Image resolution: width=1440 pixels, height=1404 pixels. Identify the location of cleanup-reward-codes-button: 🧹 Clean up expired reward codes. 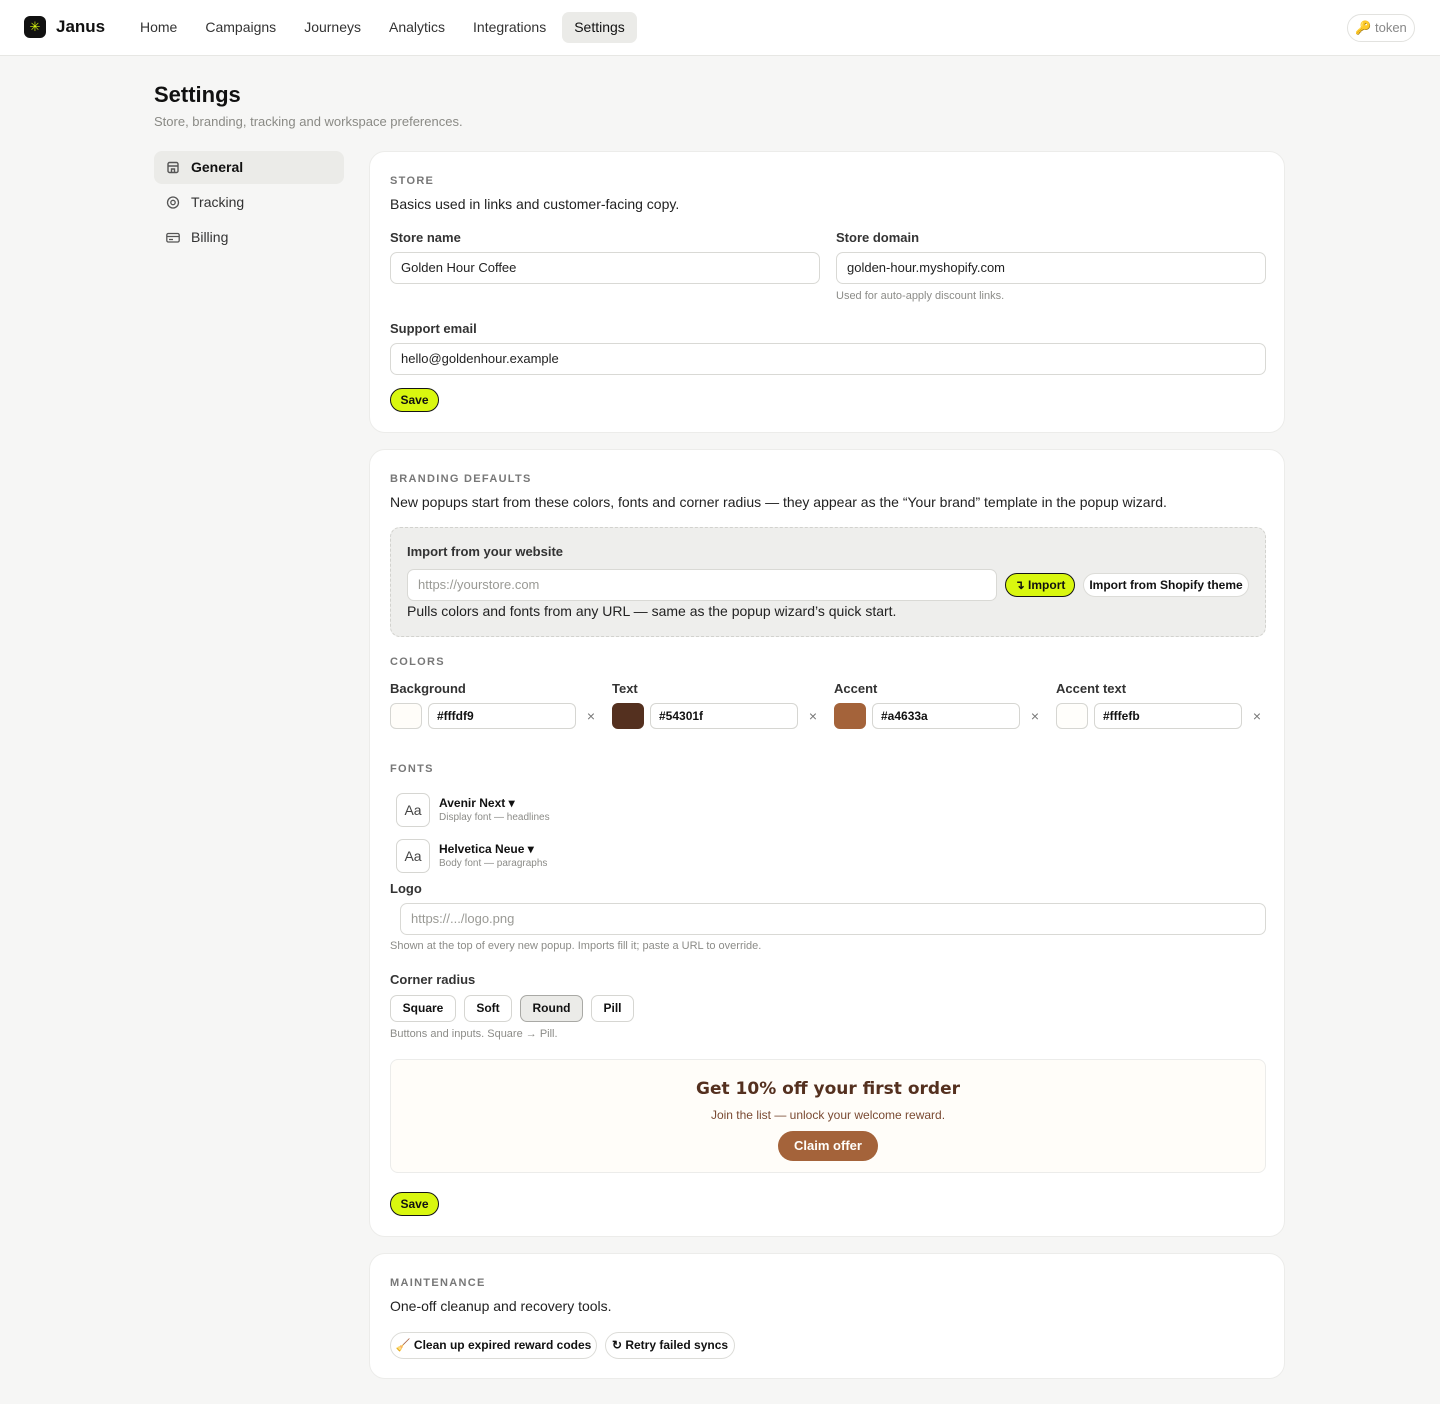
(493, 1345).